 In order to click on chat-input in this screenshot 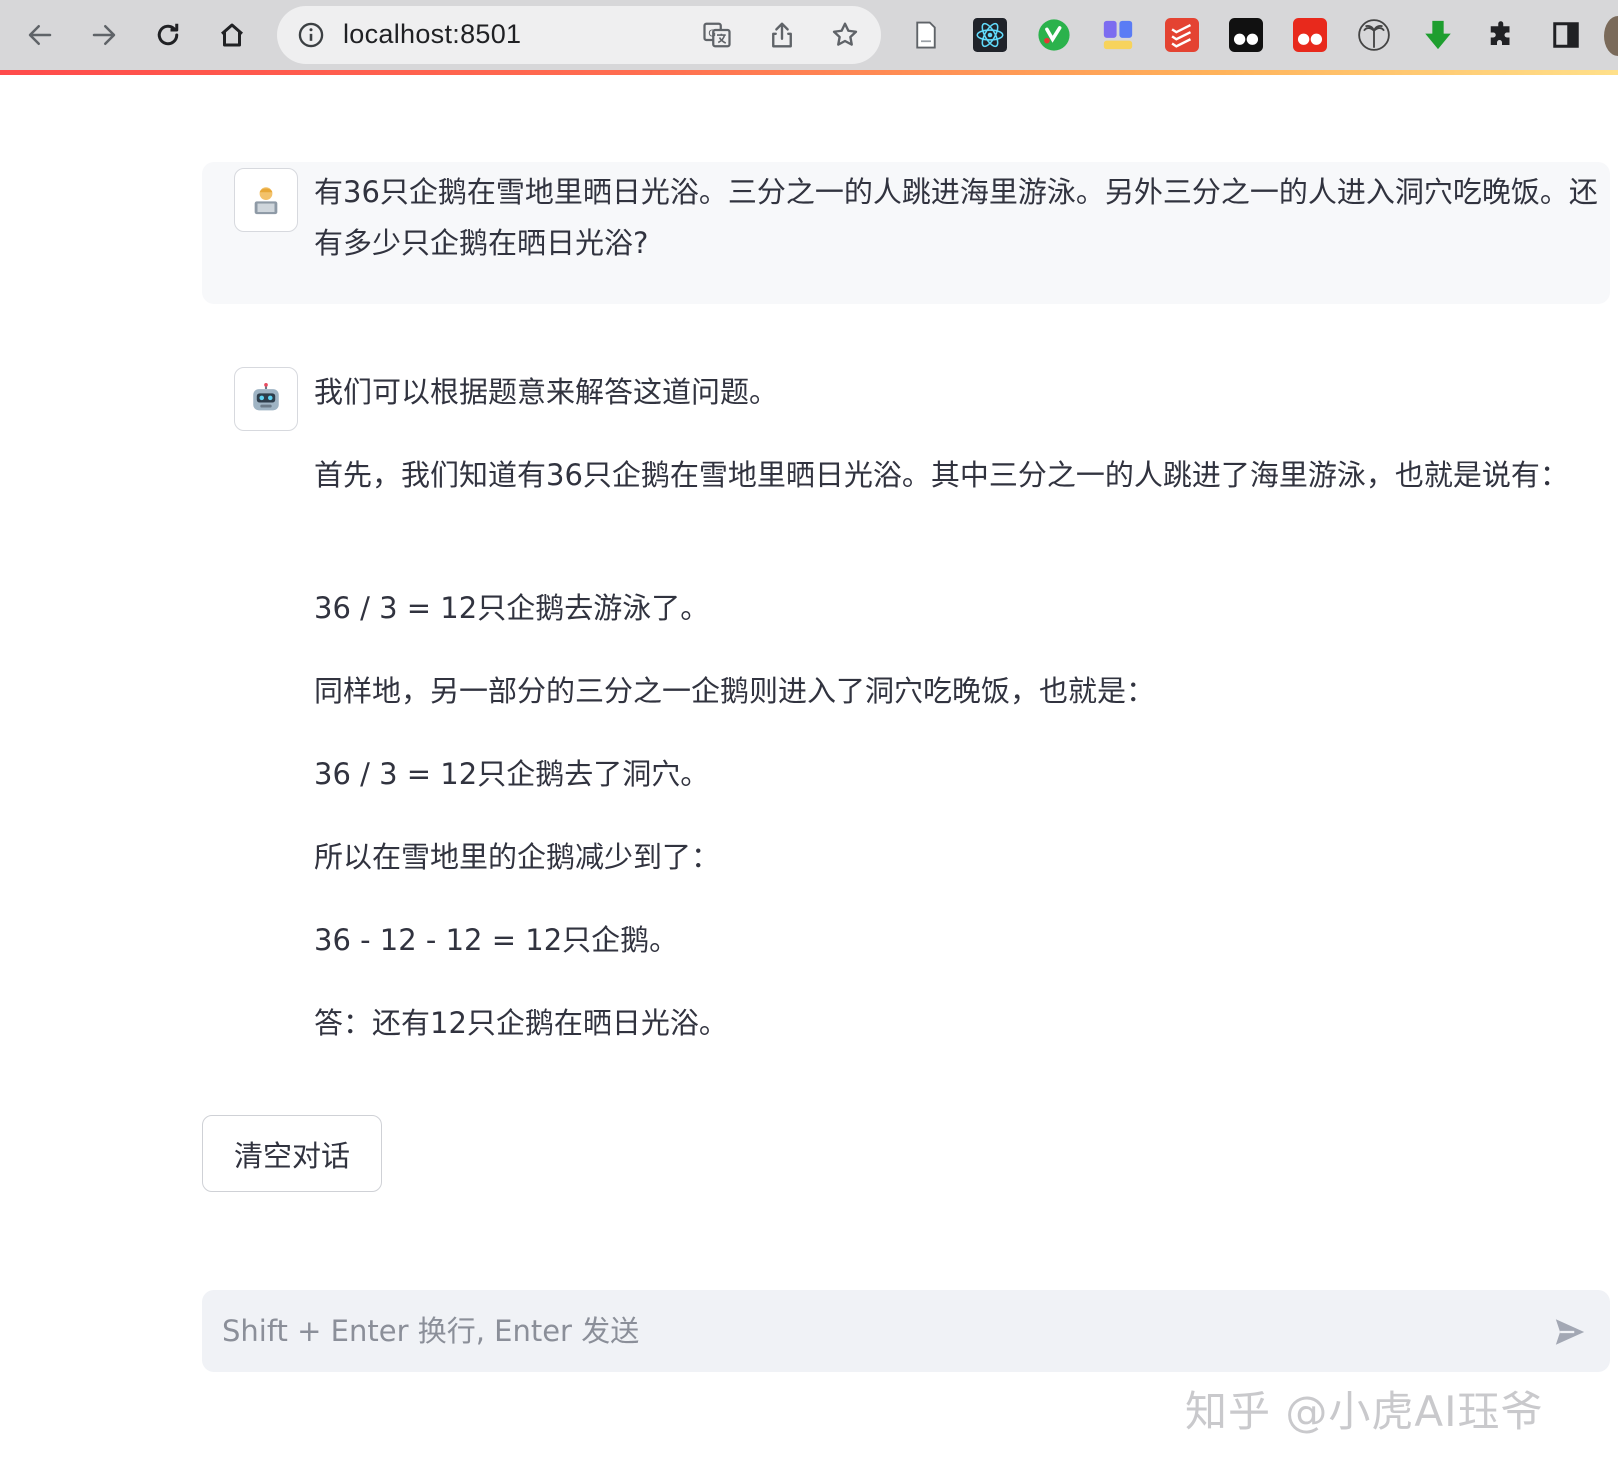, I will do `click(870, 1331)`.